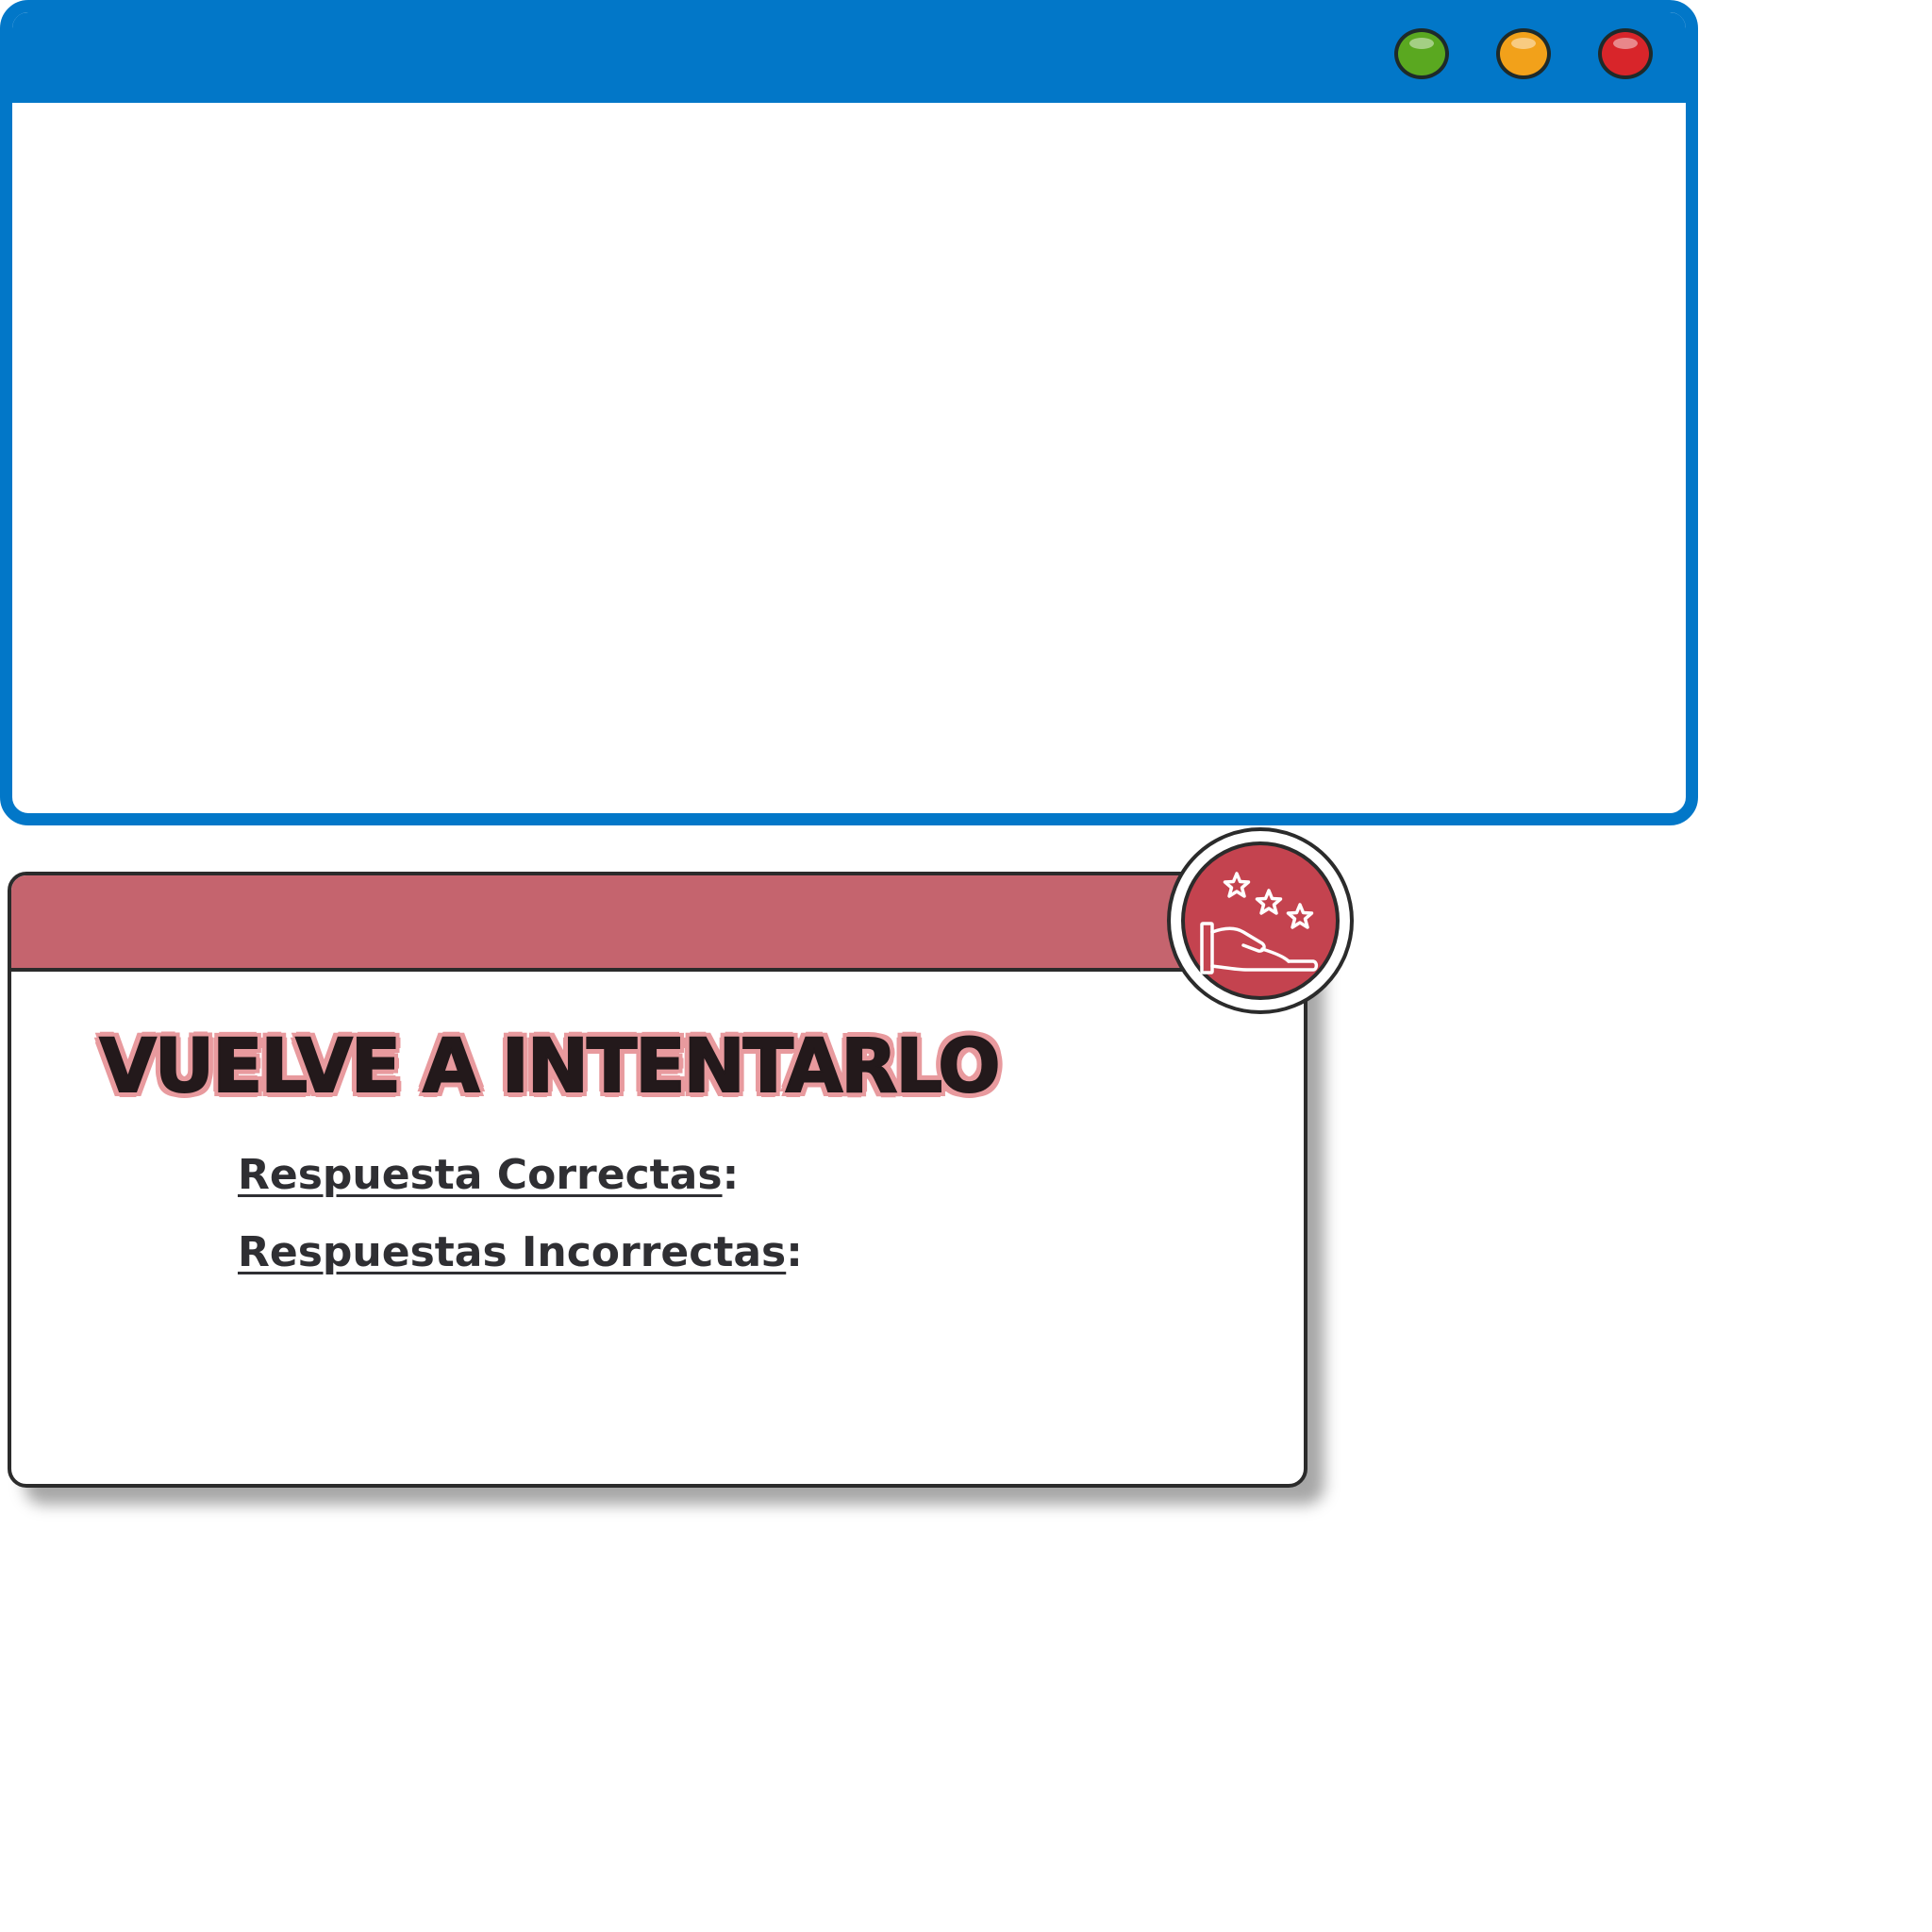 This screenshot has height=1932, width=1932. What do you see at coordinates (1422, 54) in the screenshot?
I see `green-window-button` at bounding box center [1422, 54].